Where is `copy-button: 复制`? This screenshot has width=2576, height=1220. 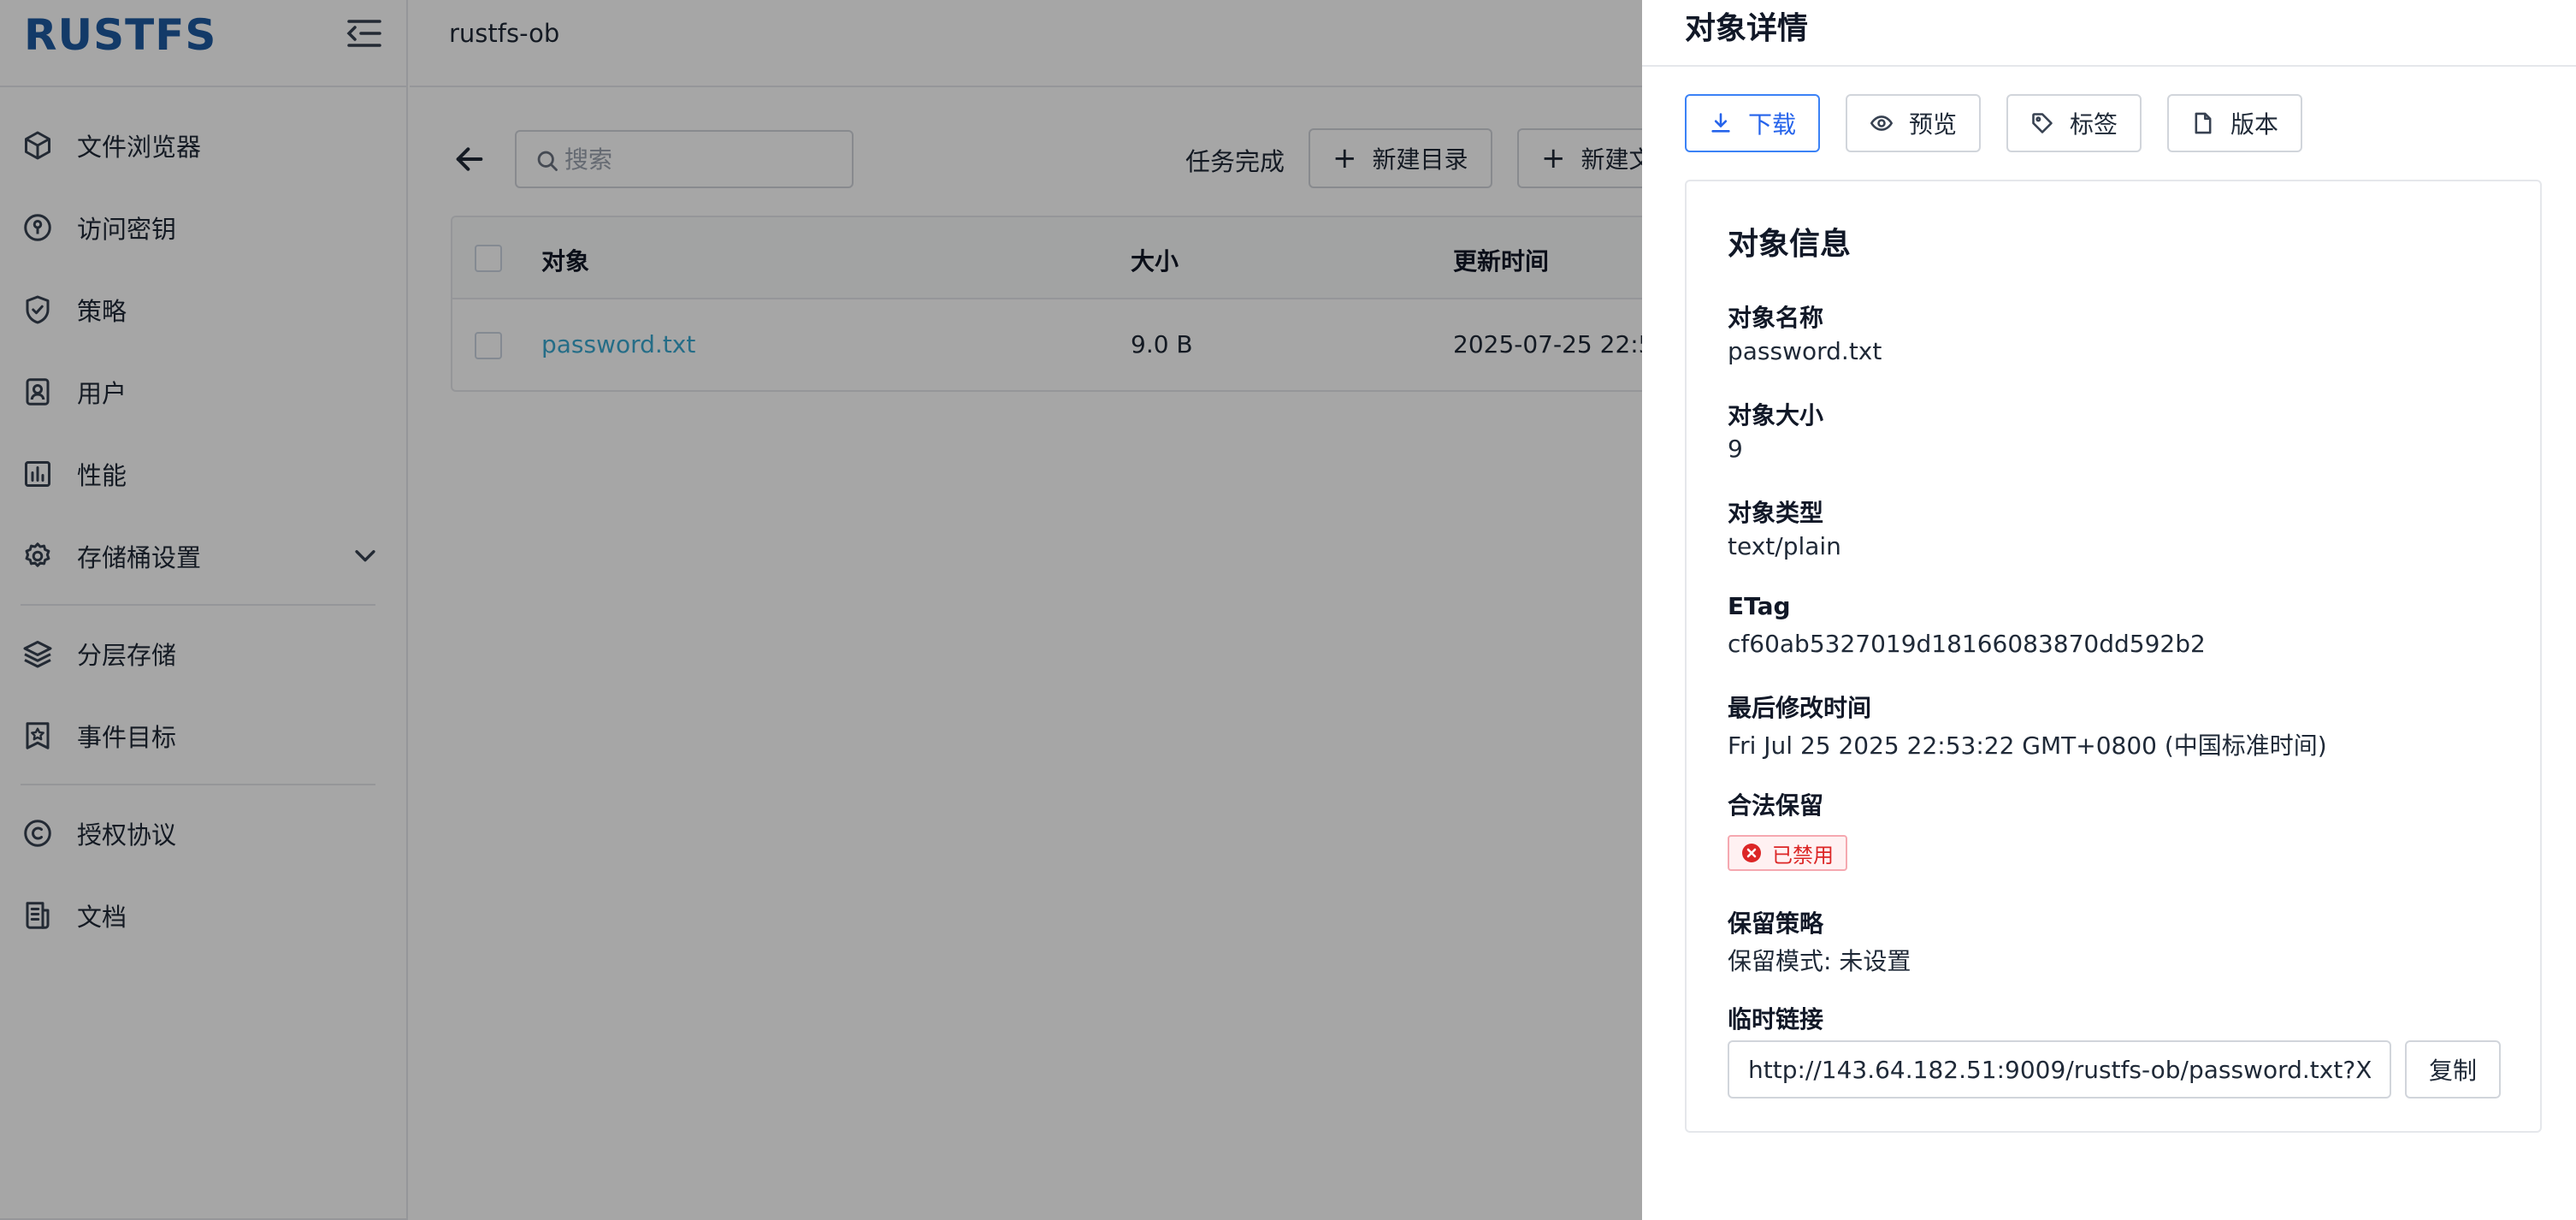
copy-button: 复制 is located at coordinates (2453, 1069).